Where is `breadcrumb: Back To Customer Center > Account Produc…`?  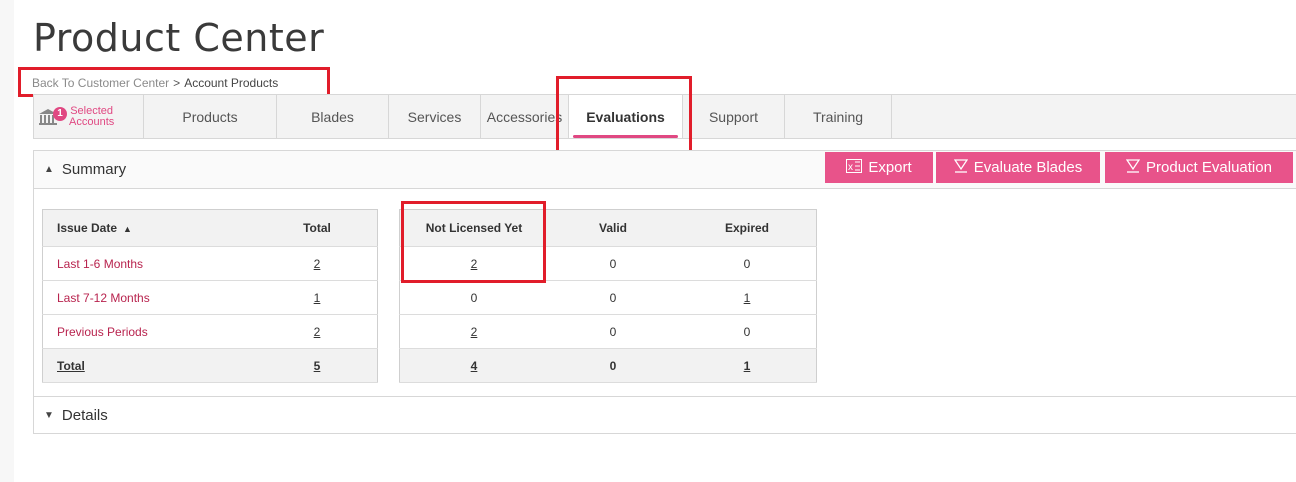
breadcrumb: Back To Customer Center > Account Produc… is located at coordinates (155, 83).